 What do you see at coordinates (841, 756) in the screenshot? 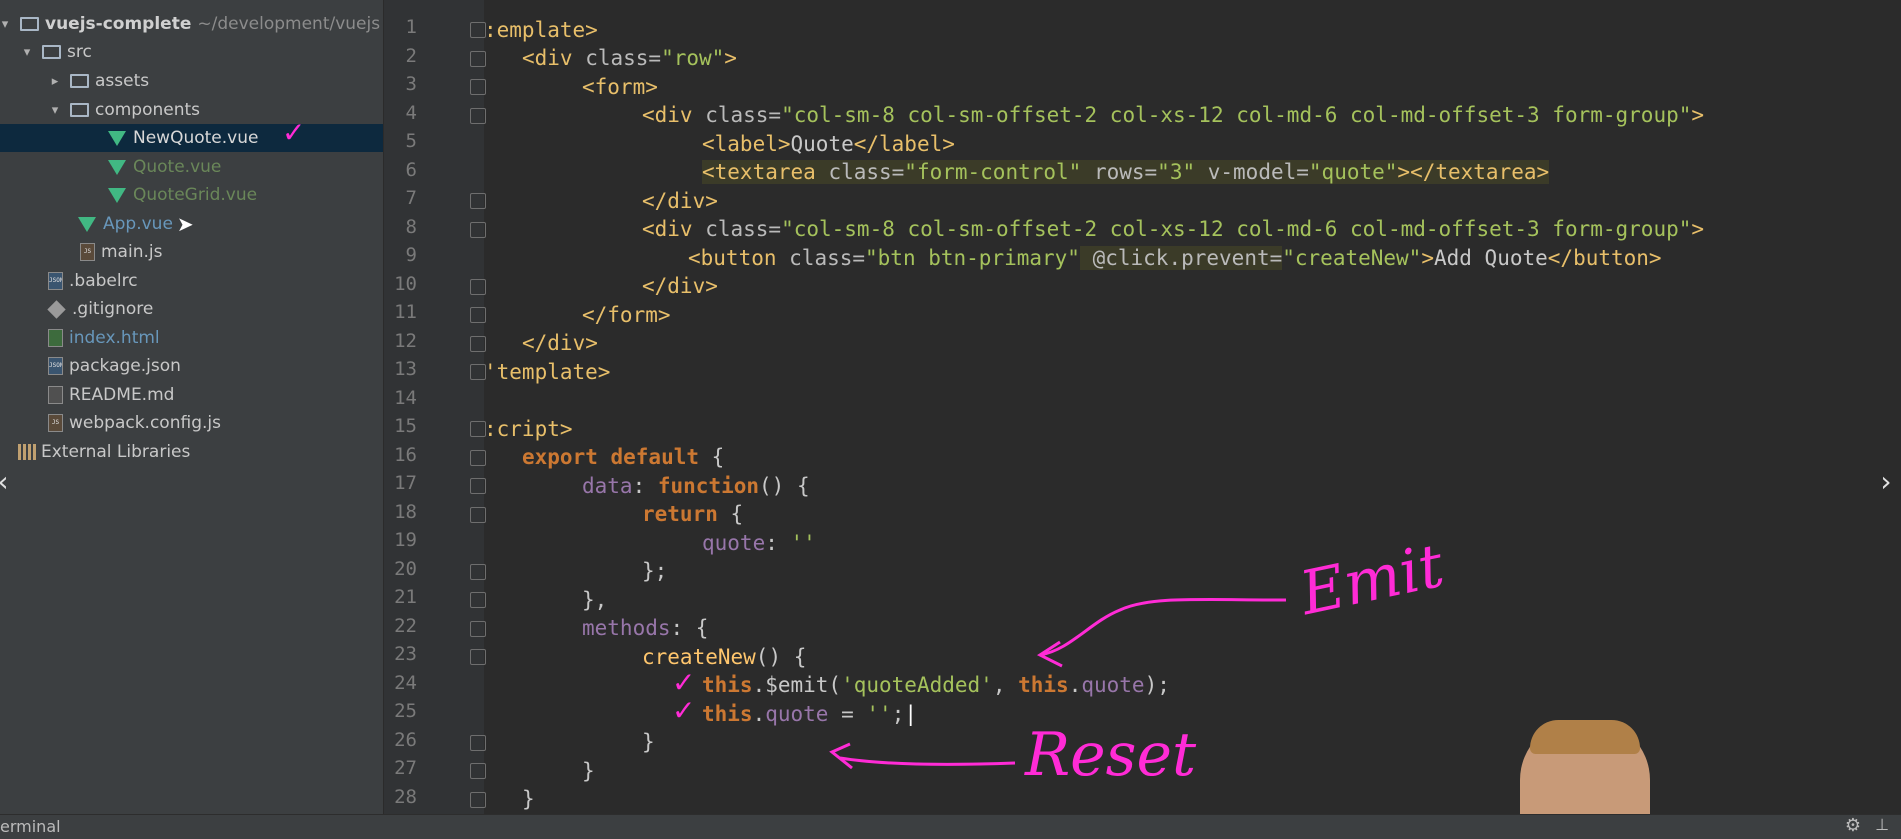
I see `reset-arrowhead-icon` at bounding box center [841, 756].